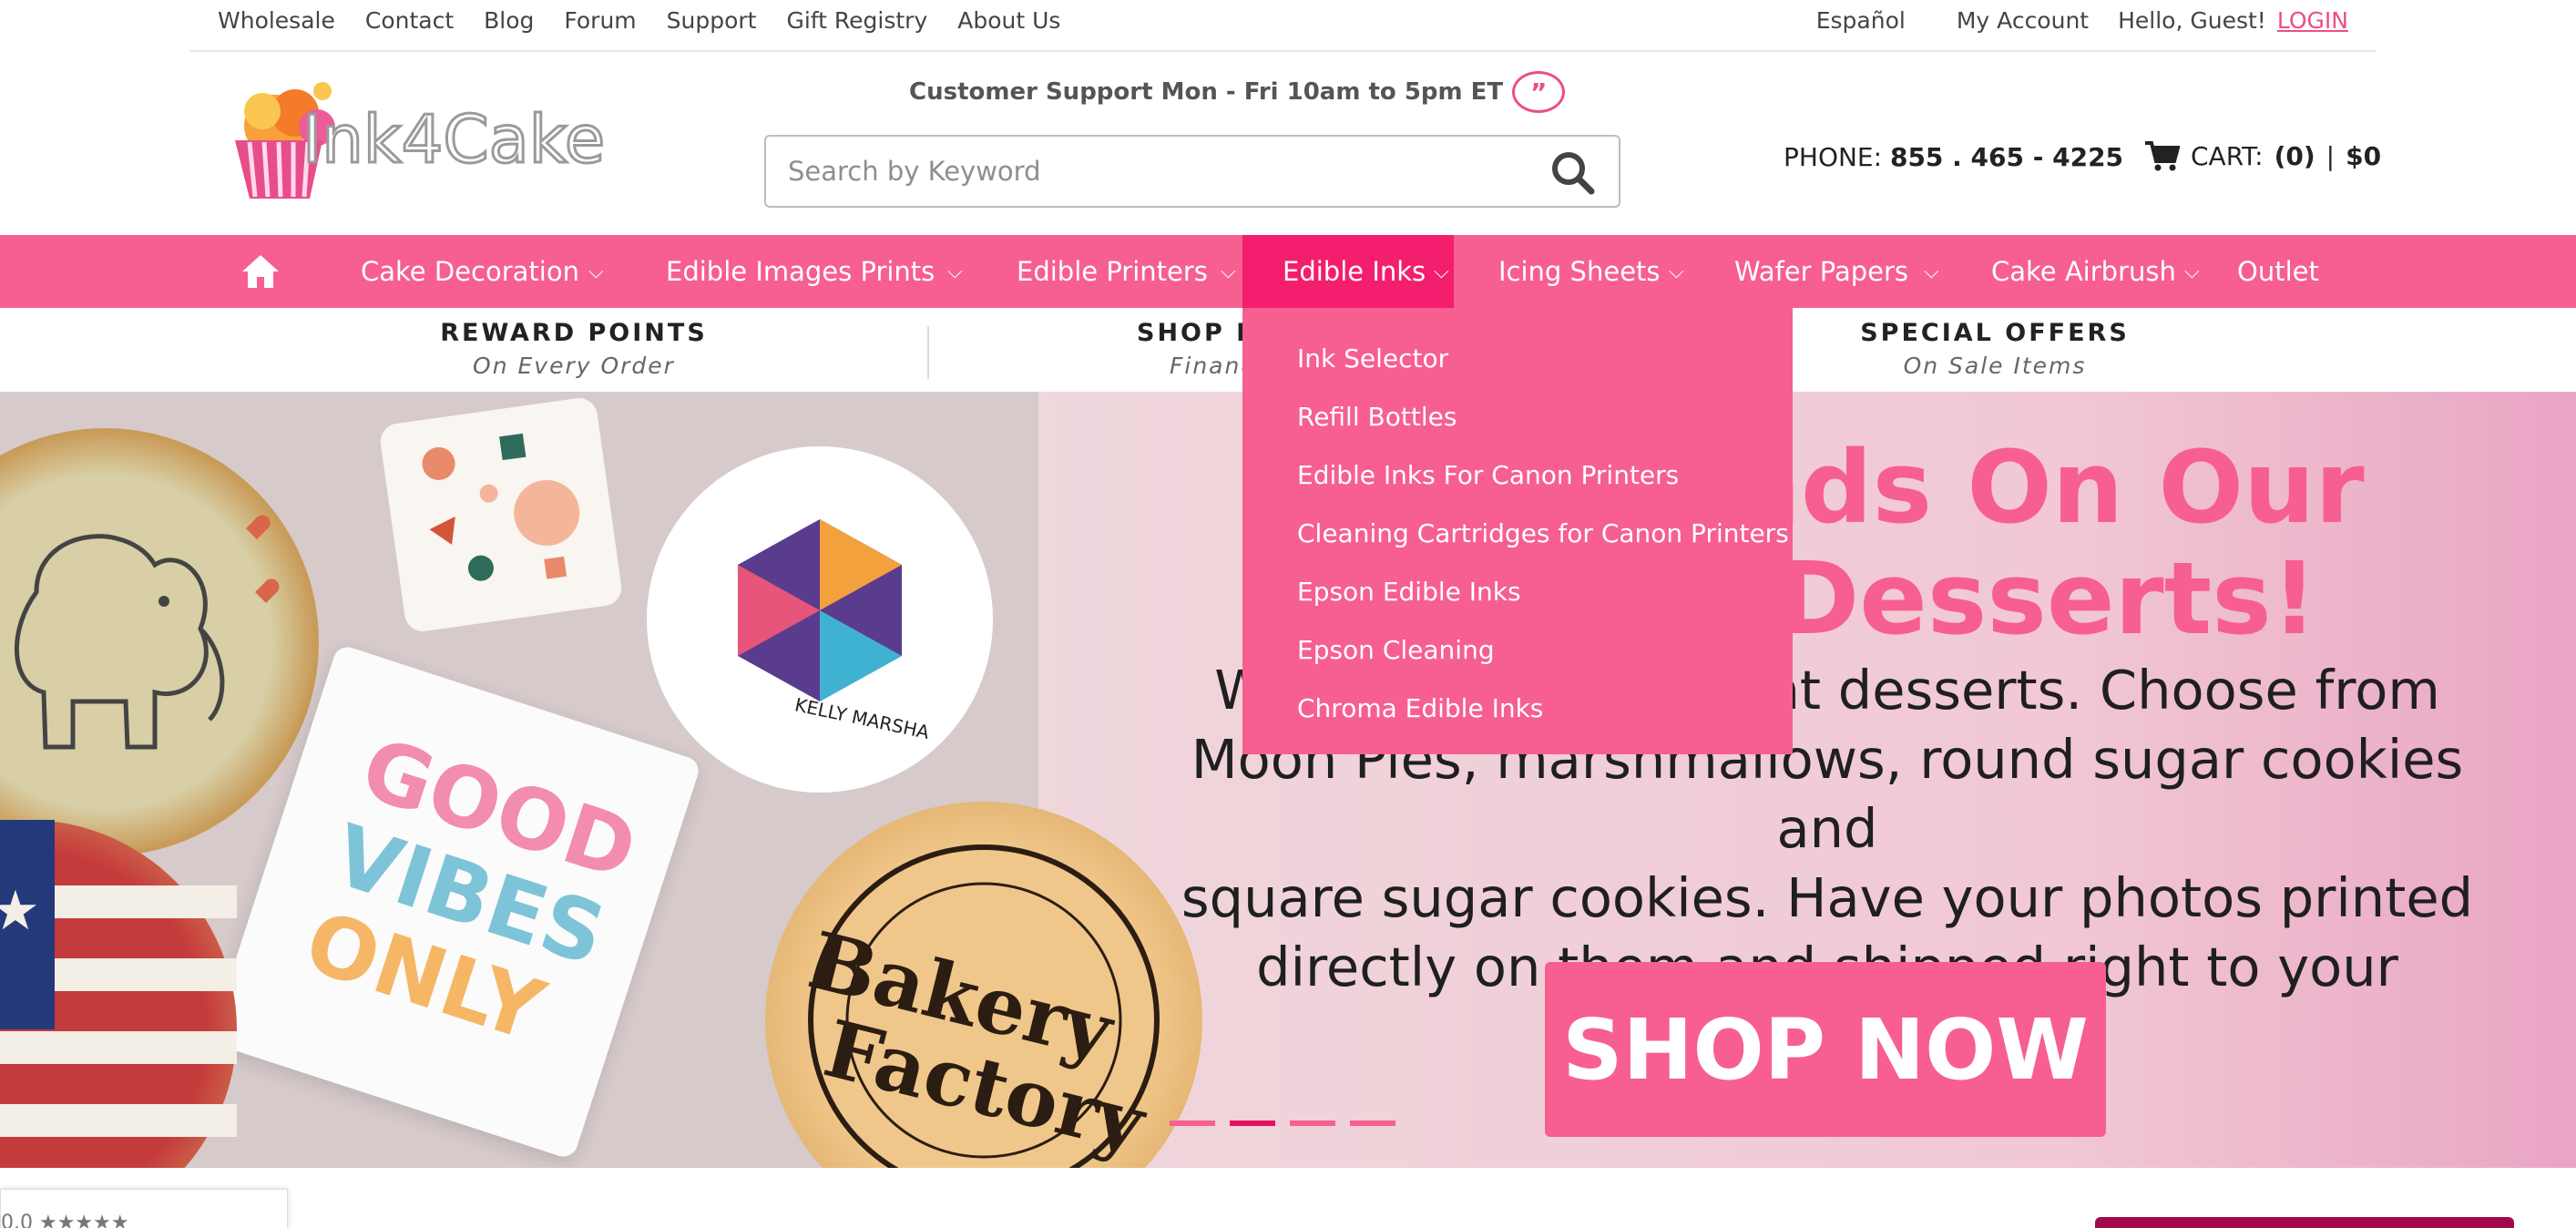 Image resolution: width=2576 pixels, height=1228 pixels. I want to click on forum-link: Forum, so click(600, 21).